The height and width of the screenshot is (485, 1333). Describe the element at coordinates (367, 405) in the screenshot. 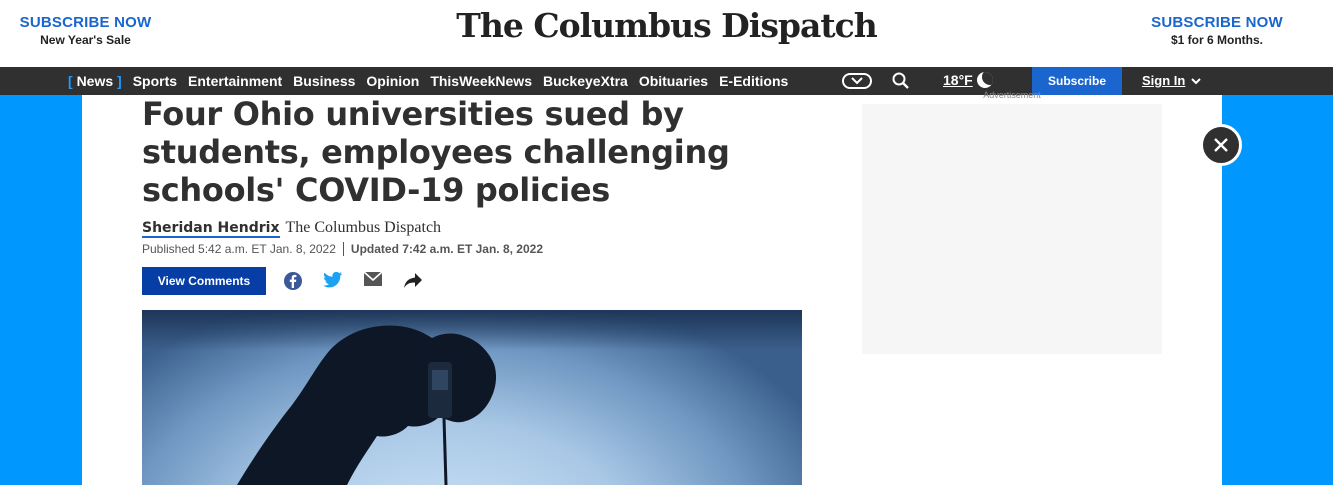

I see `gloved-hand-syringe-silhouette` at that location.